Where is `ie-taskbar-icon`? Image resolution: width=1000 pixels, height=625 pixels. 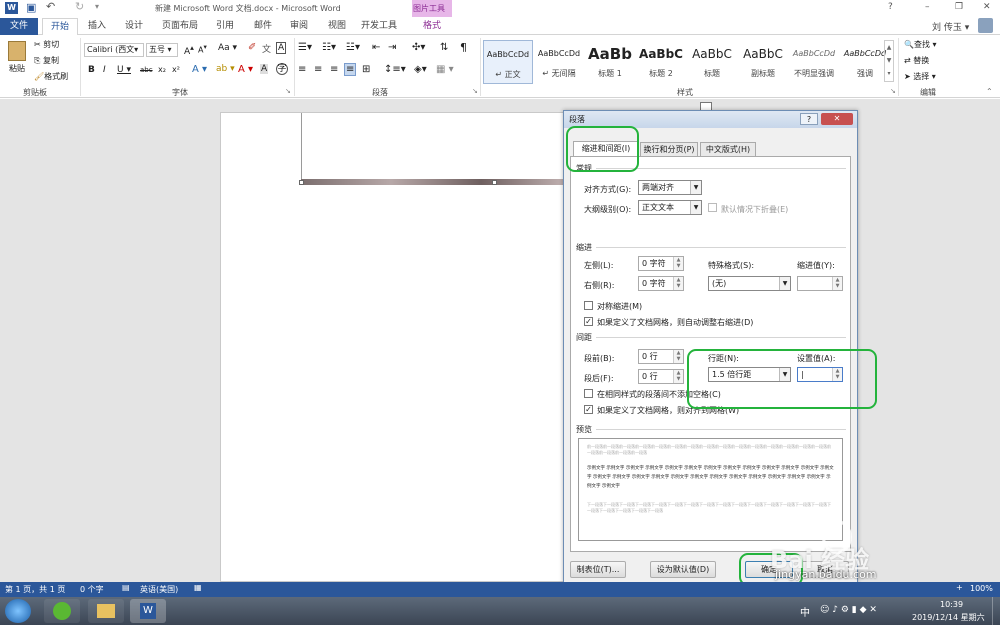
ie-taskbar-icon is located at coordinates (62, 611).